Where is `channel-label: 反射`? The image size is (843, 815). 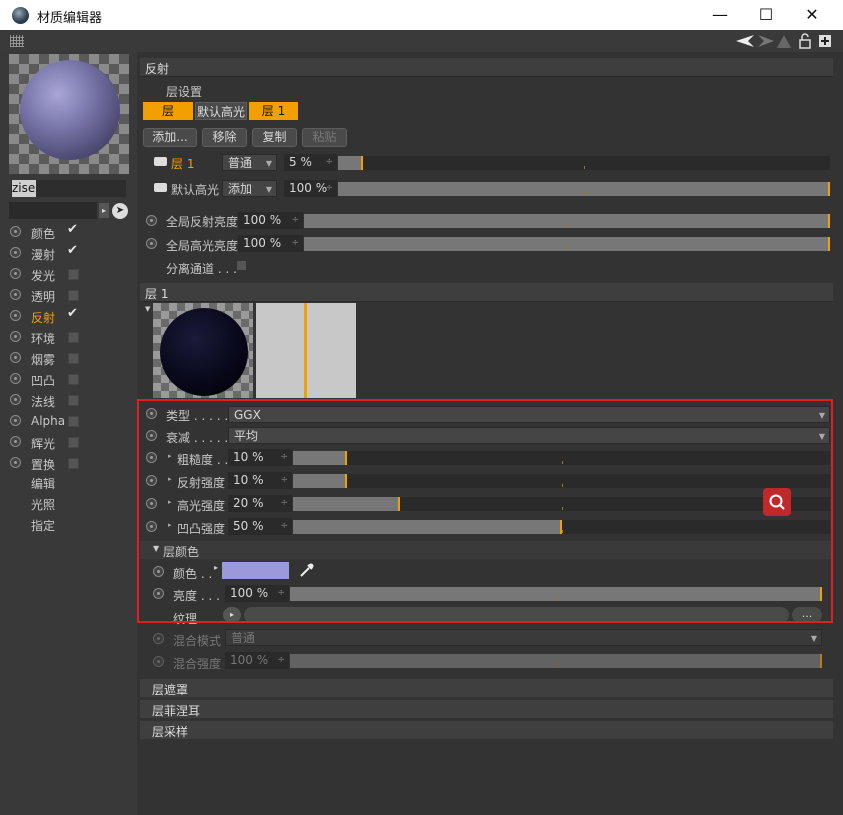 channel-label: 反射 is located at coordinates (43, 317).